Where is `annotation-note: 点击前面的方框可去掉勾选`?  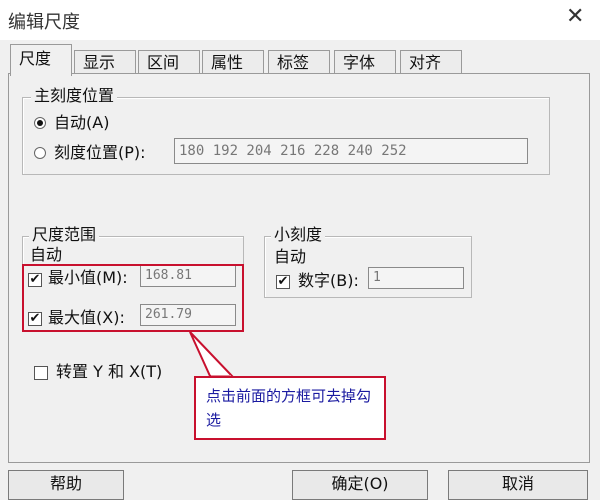
annotation-note: 点击前面的方框可去掉勾选 is located at coordinates (290, 408).